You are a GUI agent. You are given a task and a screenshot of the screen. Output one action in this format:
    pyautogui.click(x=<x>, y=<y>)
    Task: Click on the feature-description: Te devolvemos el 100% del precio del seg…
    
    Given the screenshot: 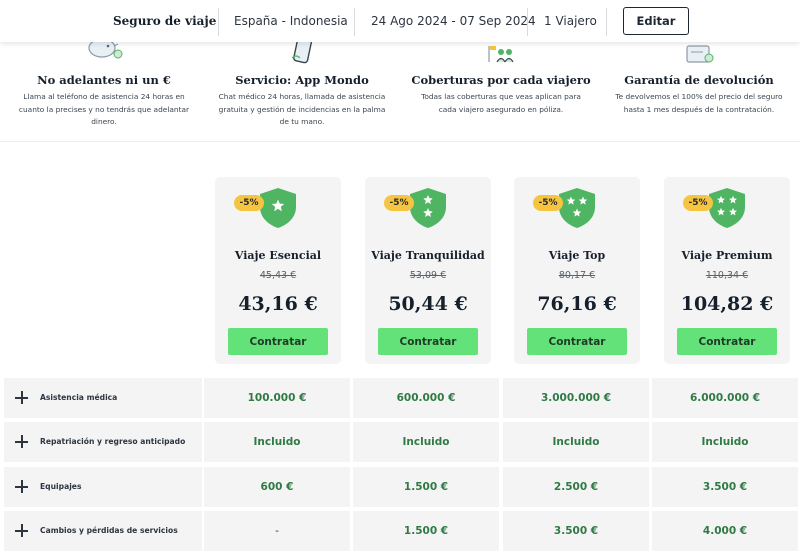 What is the action you would take?
    pyautogui.click(x=699, y=103)
    